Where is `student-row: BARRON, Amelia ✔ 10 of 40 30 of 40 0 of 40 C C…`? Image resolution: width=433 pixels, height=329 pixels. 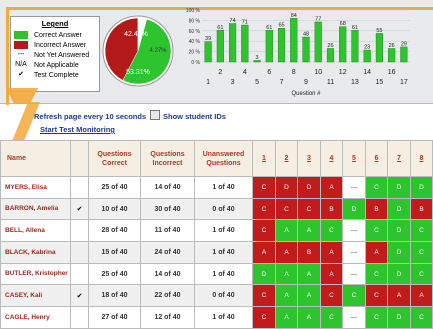 student-row: BARRON, Amelia ✔ 10 of 40 30 of 40 0 of 40 C C… is located at coordinates (216, 209).